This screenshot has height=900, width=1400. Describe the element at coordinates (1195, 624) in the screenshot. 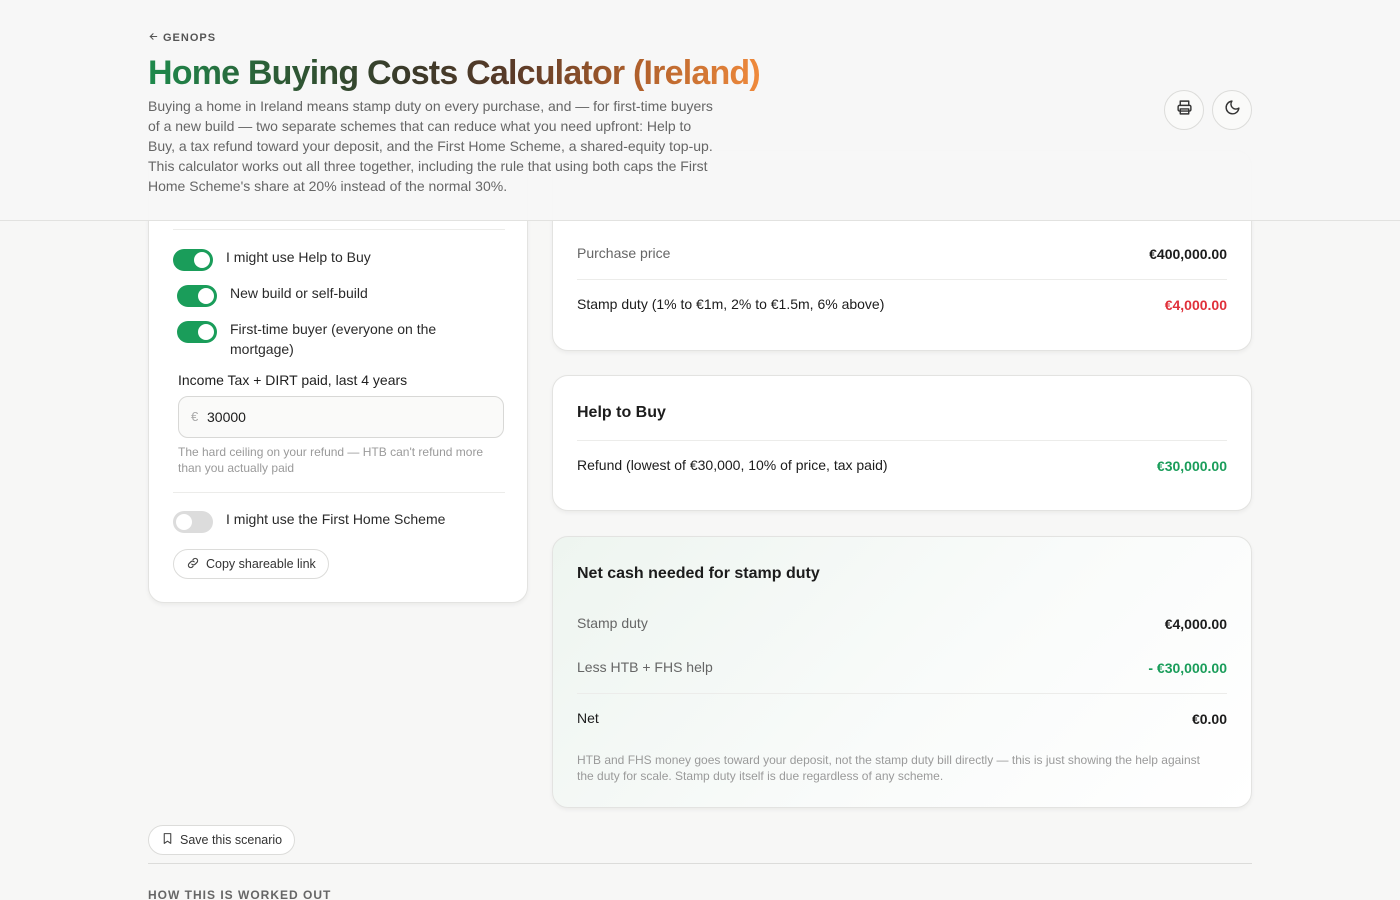

I see `net-stamp-duty-value: €4,000.00` at that location.